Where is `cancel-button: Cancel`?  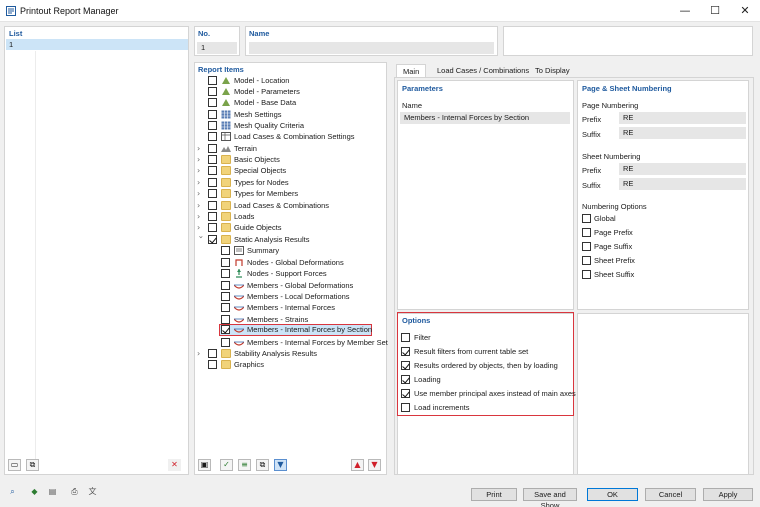 cancel-button: Cancel is located at coordinates (670, 494).